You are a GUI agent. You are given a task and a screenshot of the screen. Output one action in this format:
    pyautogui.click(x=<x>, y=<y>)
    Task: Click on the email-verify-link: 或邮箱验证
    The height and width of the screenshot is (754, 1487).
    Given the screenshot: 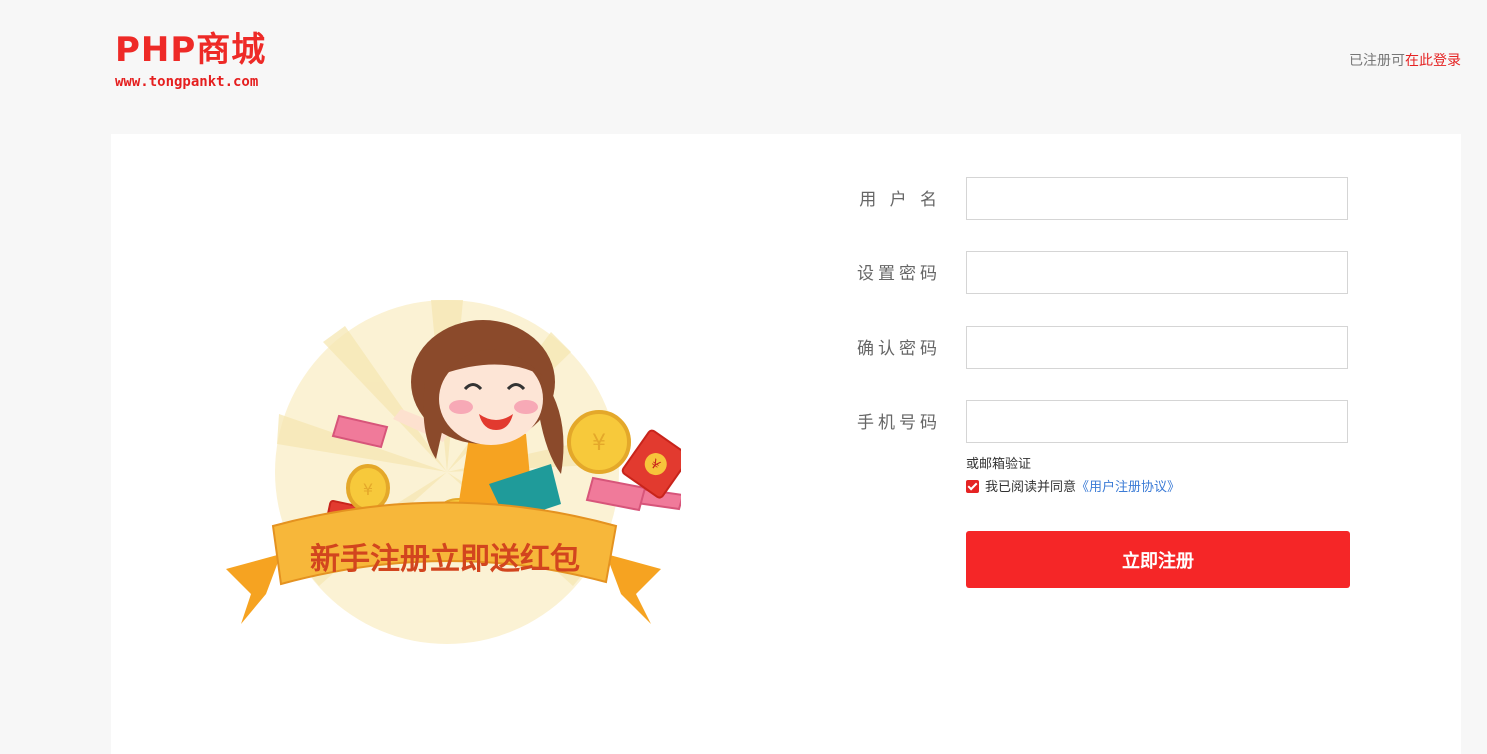 What is the action you would take?
    pyautogui.click(x=998, y=465)
    